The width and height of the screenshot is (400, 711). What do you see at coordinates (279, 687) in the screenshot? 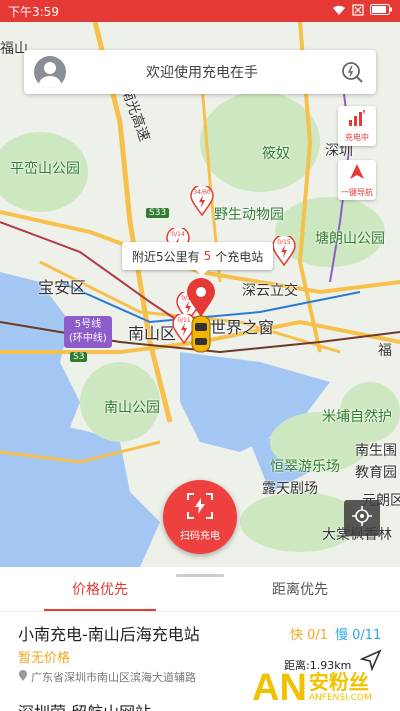
I see `watermark-an: AN` at bounding box center [279, 687].